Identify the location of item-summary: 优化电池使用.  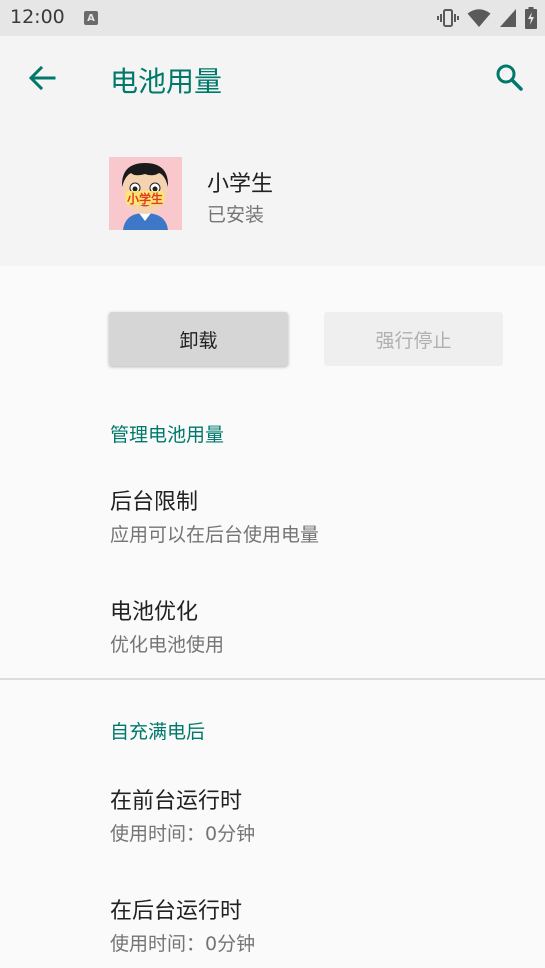
(167, 645).